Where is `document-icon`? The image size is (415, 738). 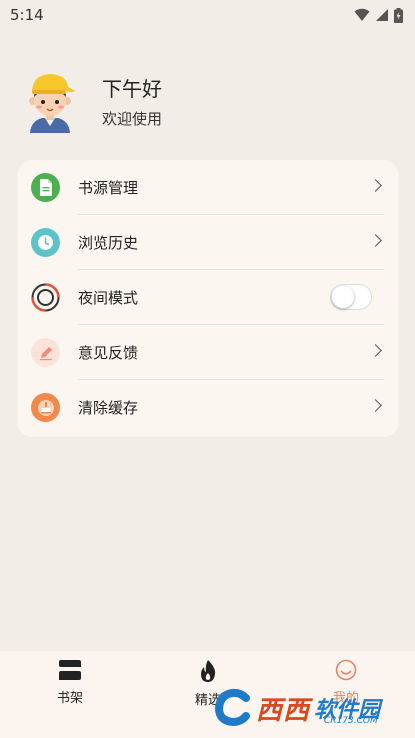 document-icon is located at coordinates (45, 187).